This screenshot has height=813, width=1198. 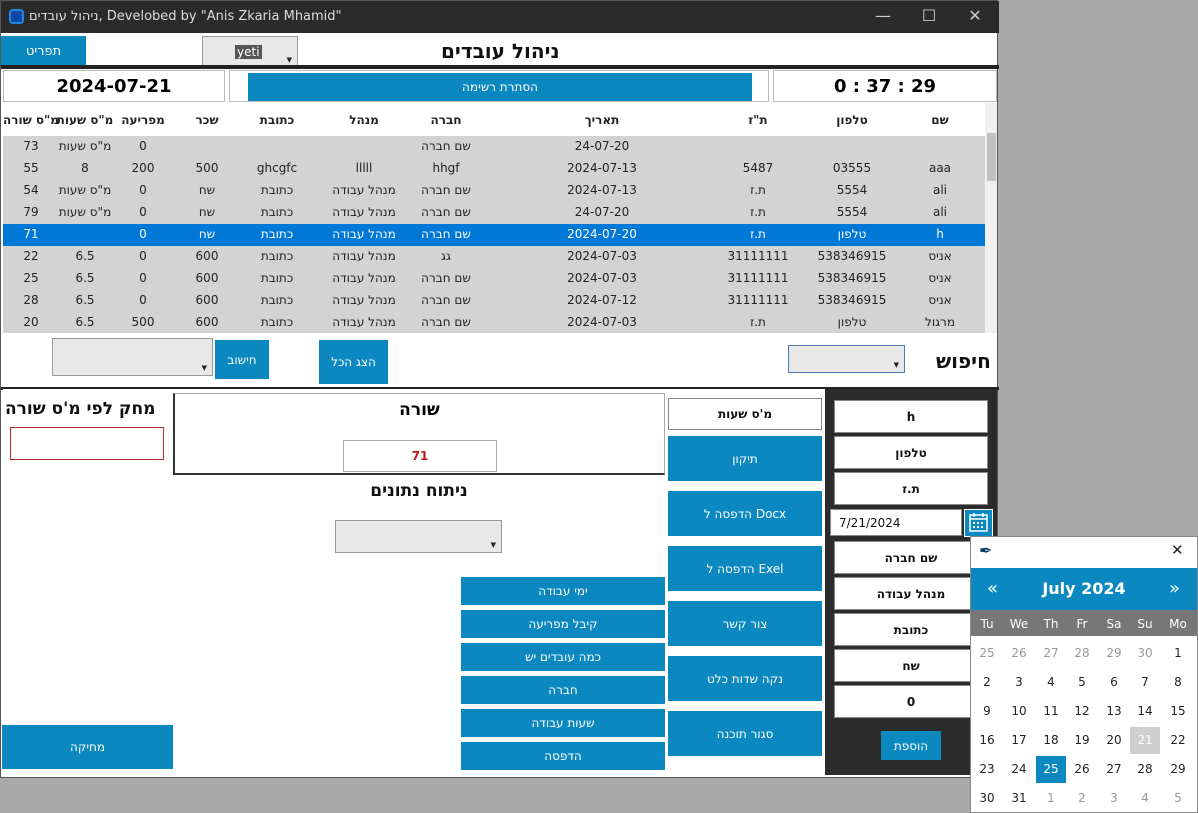 What do you see at coordinates (85, 120) in the screenshot?
I see `col-hours: מ"ס שעות` at bounding box center [85, 120].